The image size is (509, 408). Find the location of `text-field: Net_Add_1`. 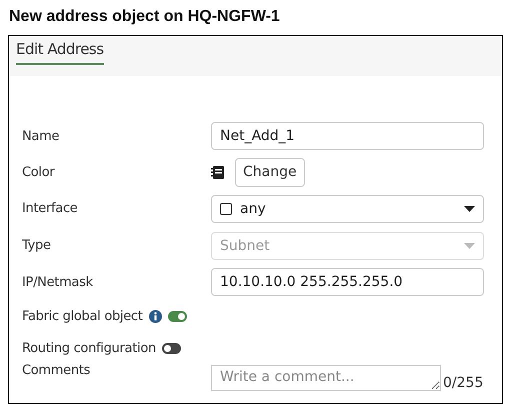

text-field: Net_Add_1 is located at coordinates (347, 136).